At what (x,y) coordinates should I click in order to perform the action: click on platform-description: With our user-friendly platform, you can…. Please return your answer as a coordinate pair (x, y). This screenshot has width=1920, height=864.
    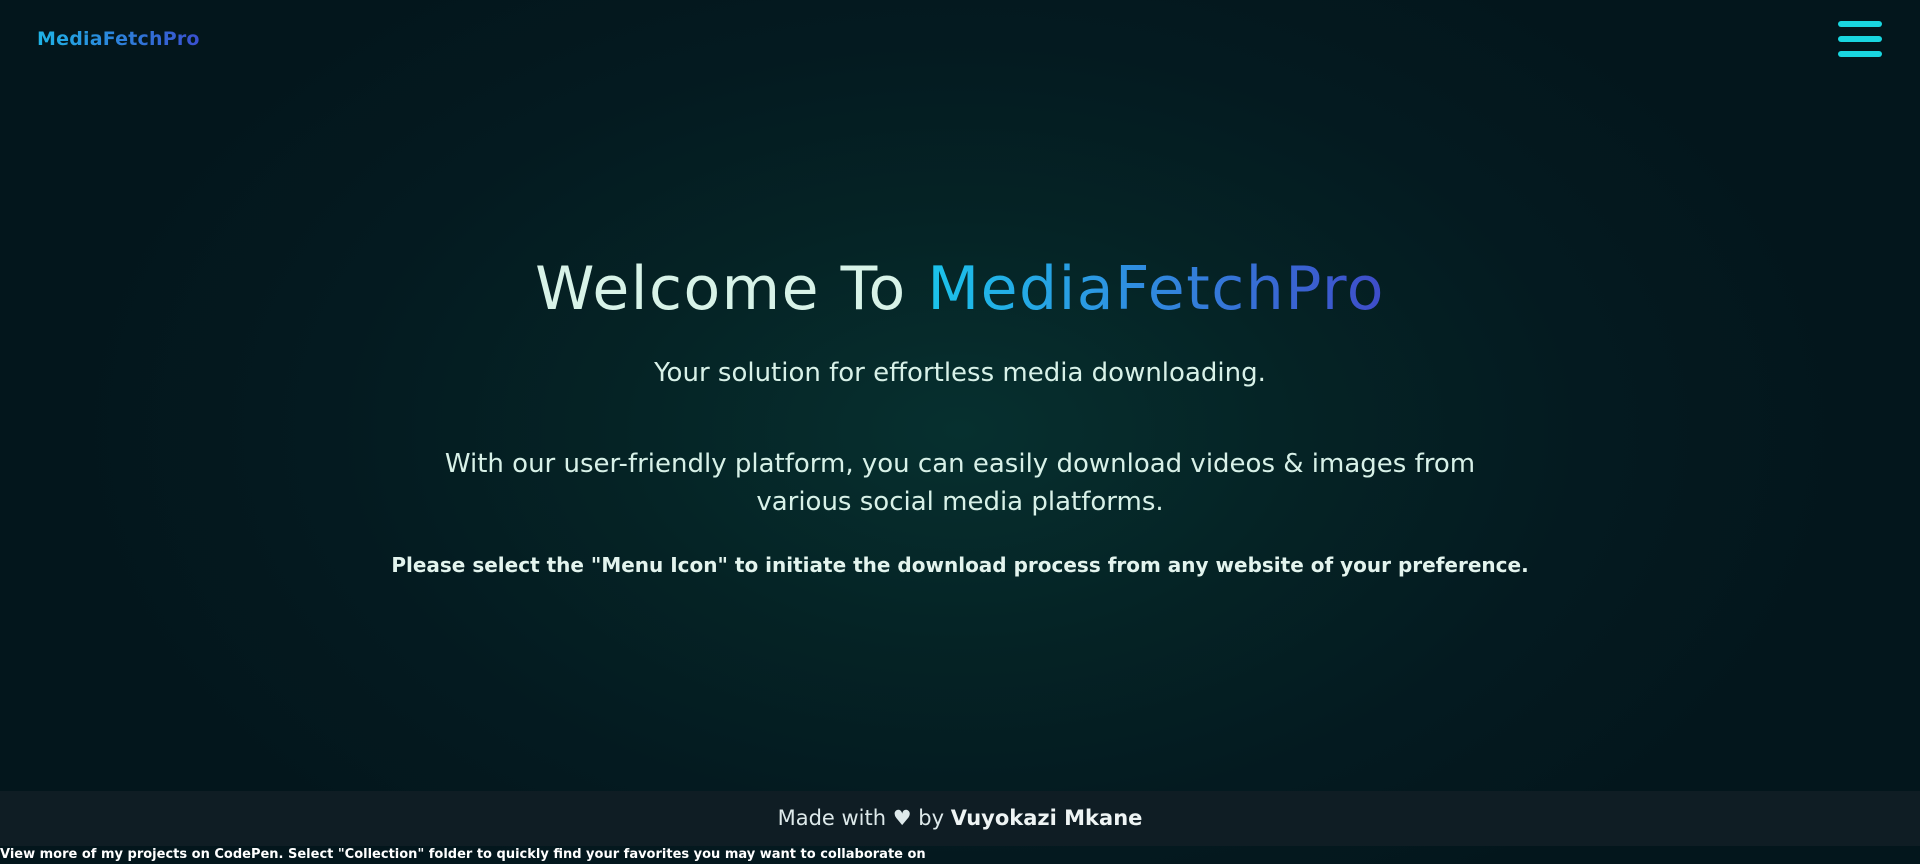
    Looking at the image, I should click on (960, 483).